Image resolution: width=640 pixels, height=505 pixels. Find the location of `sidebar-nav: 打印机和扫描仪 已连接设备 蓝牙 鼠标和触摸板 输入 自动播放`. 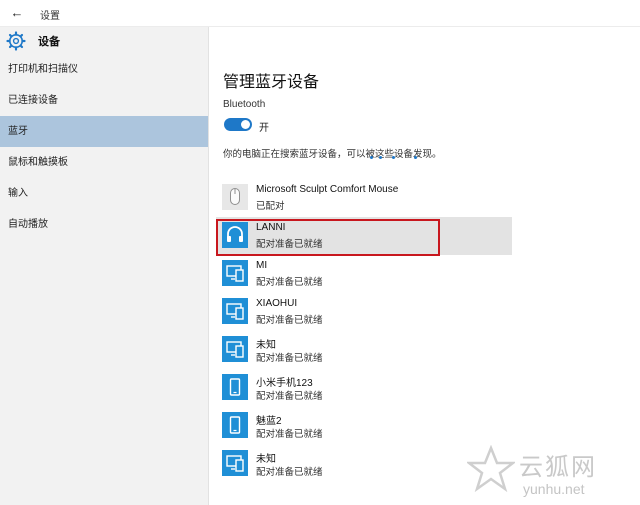

sidebar-nav: 打印机和扫描仪 已连接设备 蓝牙 鼠标和触摸板 输入 自动播放 is located at coordinates (104, 147).